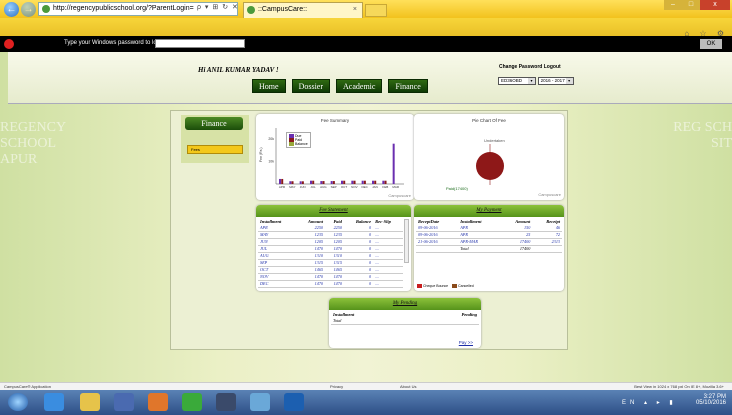 The height and width of the screenshot is (415, 732). Describe the element at coordinates (9, 44) in the screenshot. I see `warning-icon` at that location.